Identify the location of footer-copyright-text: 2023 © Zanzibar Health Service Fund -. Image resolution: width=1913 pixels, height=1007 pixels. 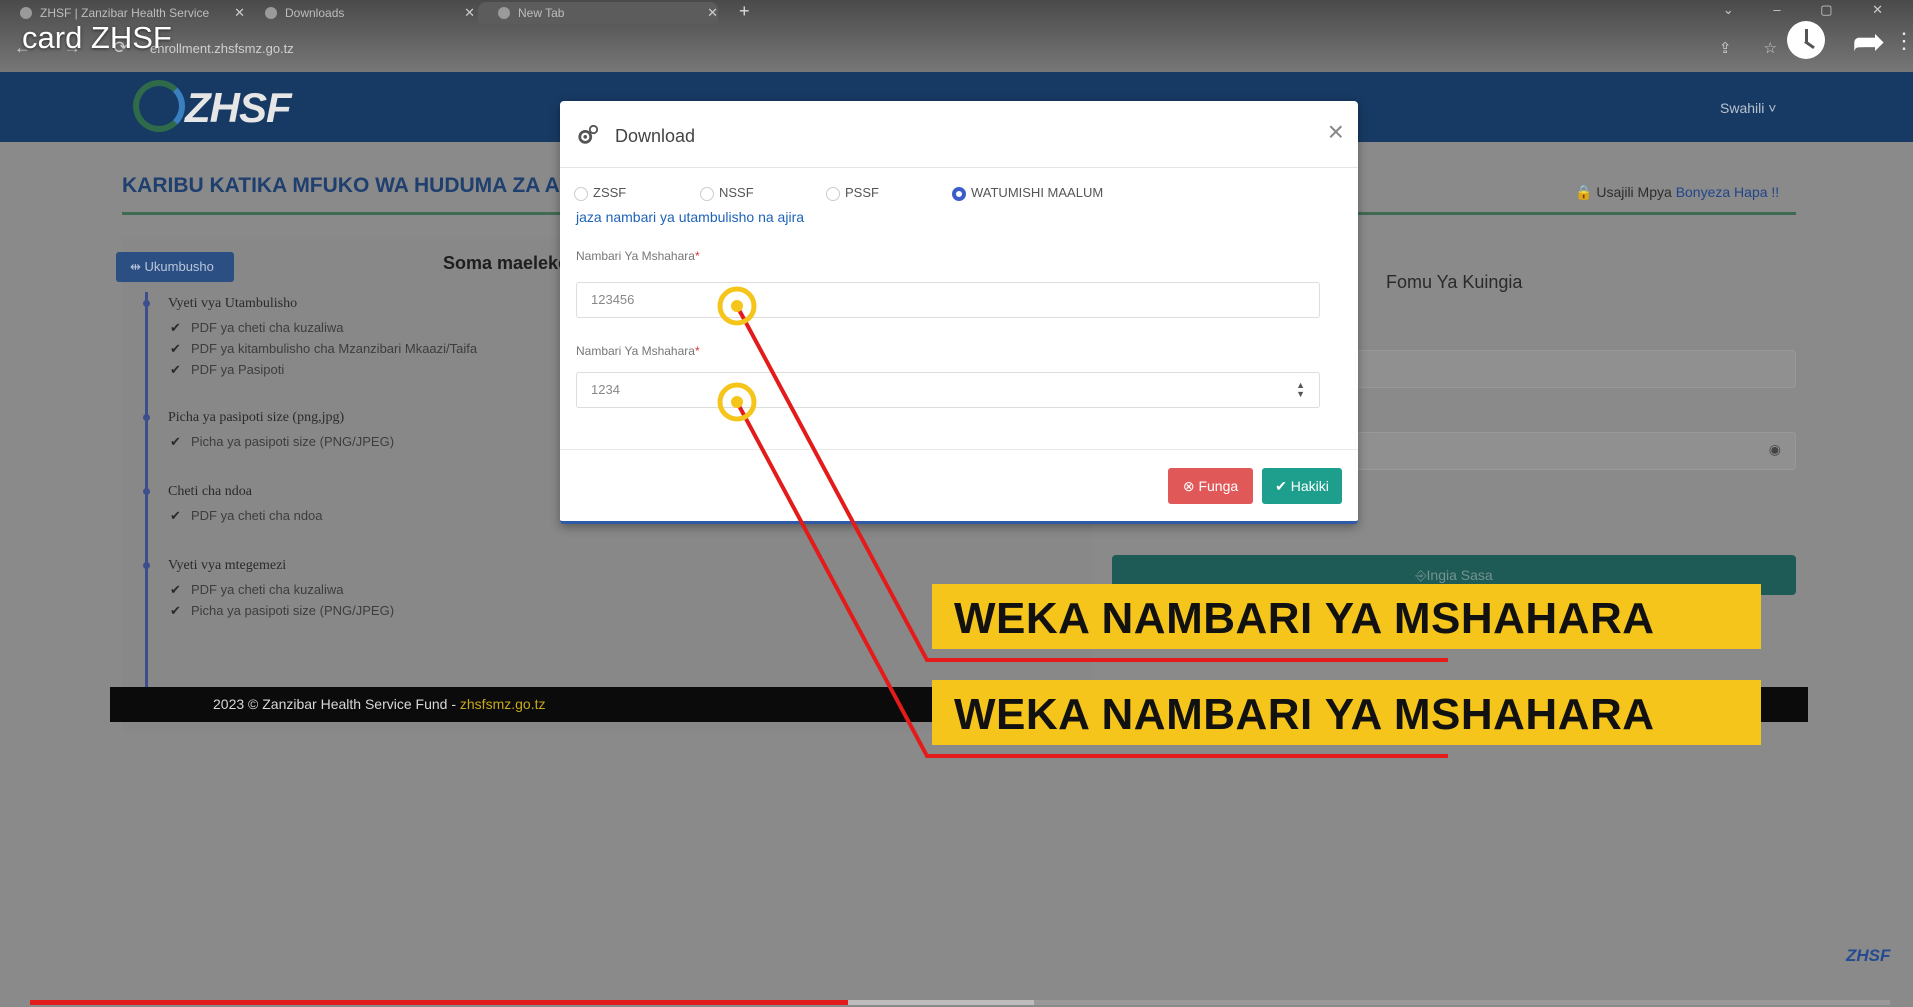
(336, 704).